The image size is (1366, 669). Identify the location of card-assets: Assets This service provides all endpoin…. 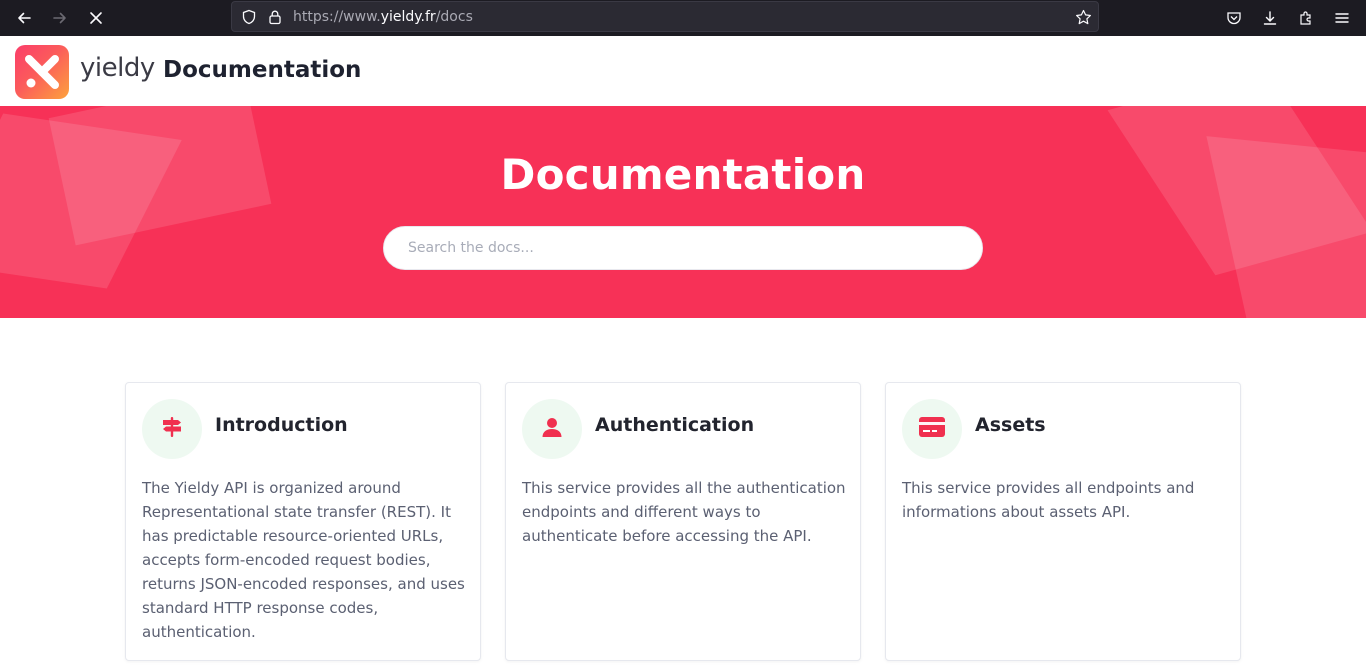
(1063, 521).